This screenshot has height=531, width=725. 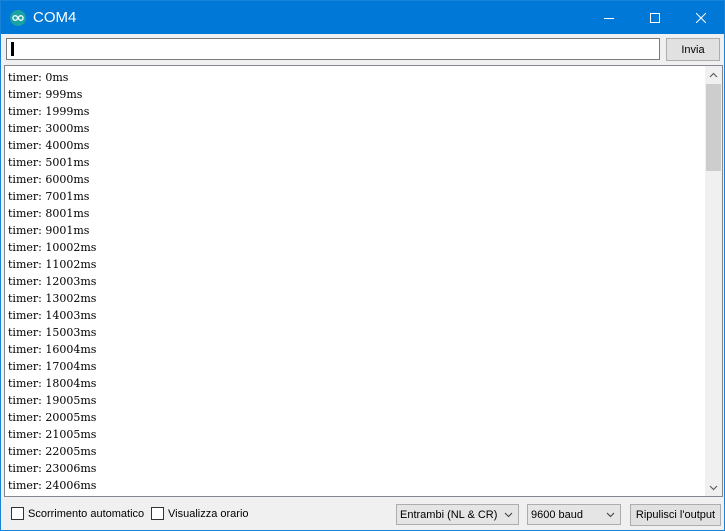 I want to click on send-row: Invia, so click(x=362, y=49).